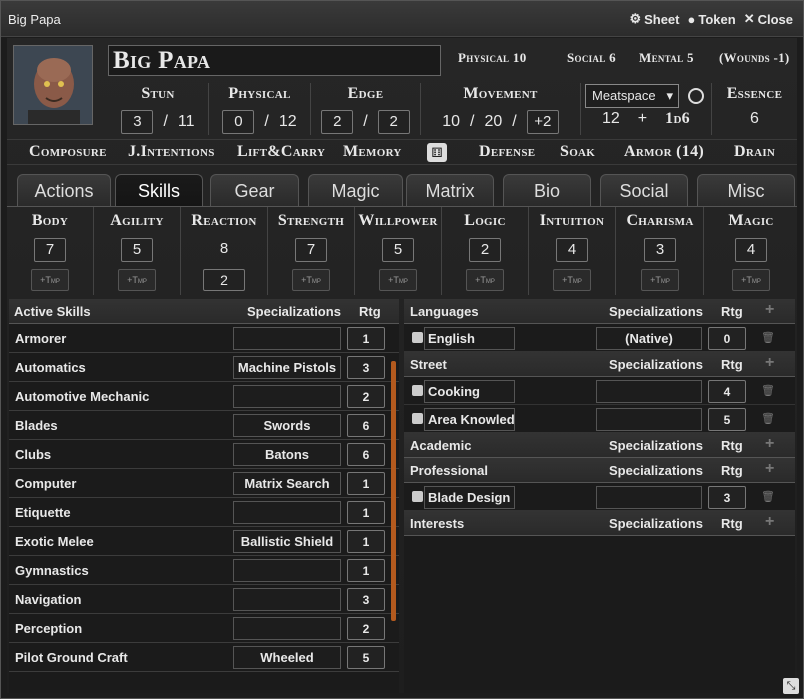 The width and height of the screenshot is (804, 699). Describe the element at coordinates (48, 599) in the screenshot. I see `skill-name: Navigation` at that location.